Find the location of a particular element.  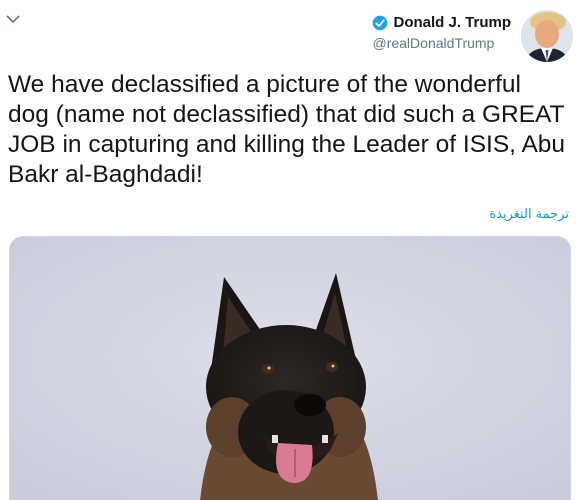

translate-tweet-link: ترجمة التغريدة is located at coordinates (529, 214).